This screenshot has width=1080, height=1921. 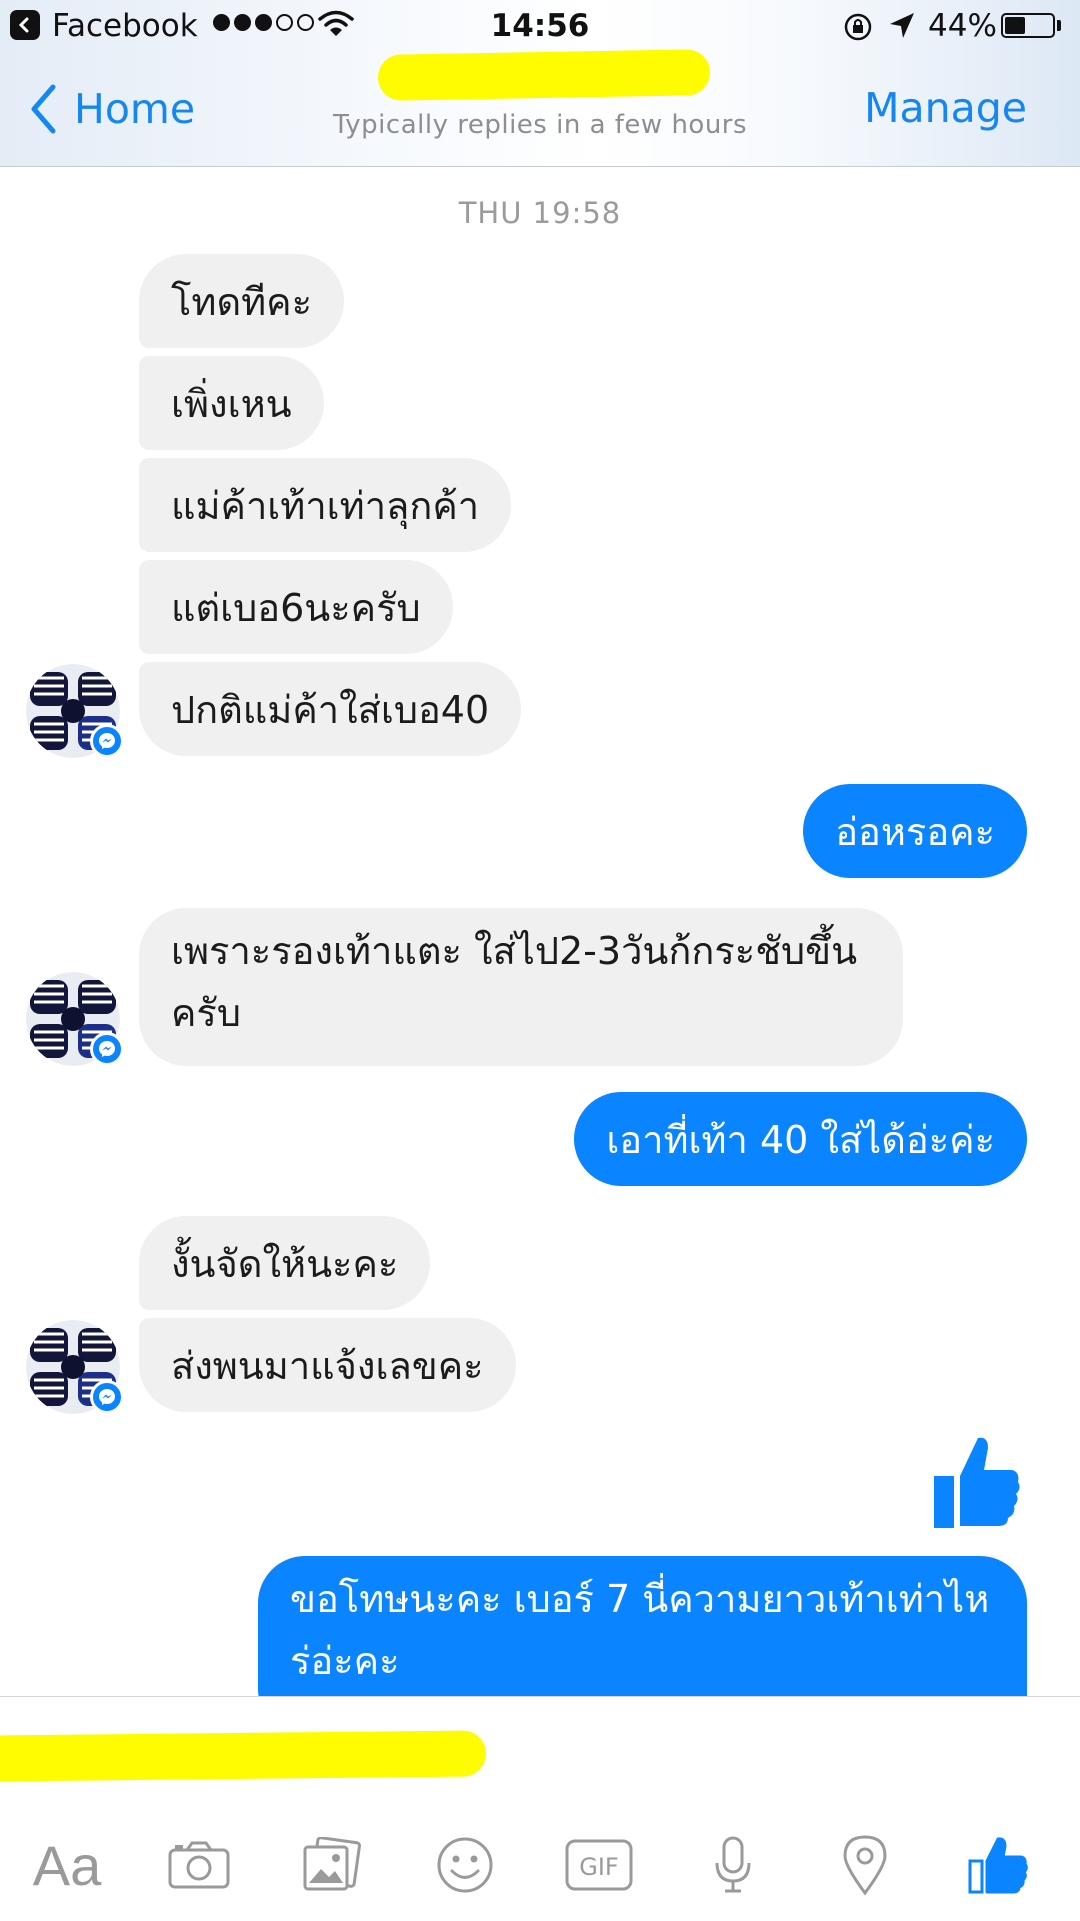 I want to click on microphone-icon, so click(x=733, y=1864).